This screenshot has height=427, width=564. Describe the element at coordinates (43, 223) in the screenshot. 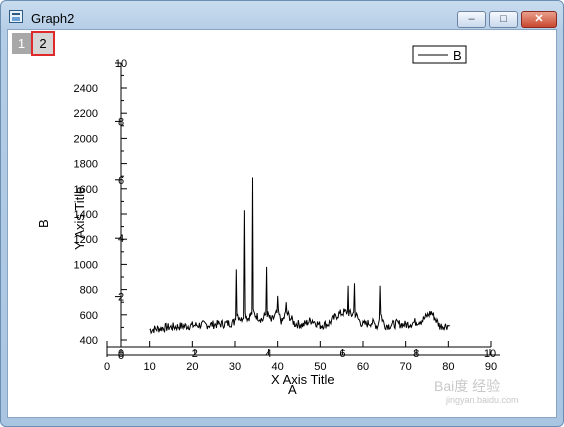

I see `layer2-y-axis-title: B` at that location.